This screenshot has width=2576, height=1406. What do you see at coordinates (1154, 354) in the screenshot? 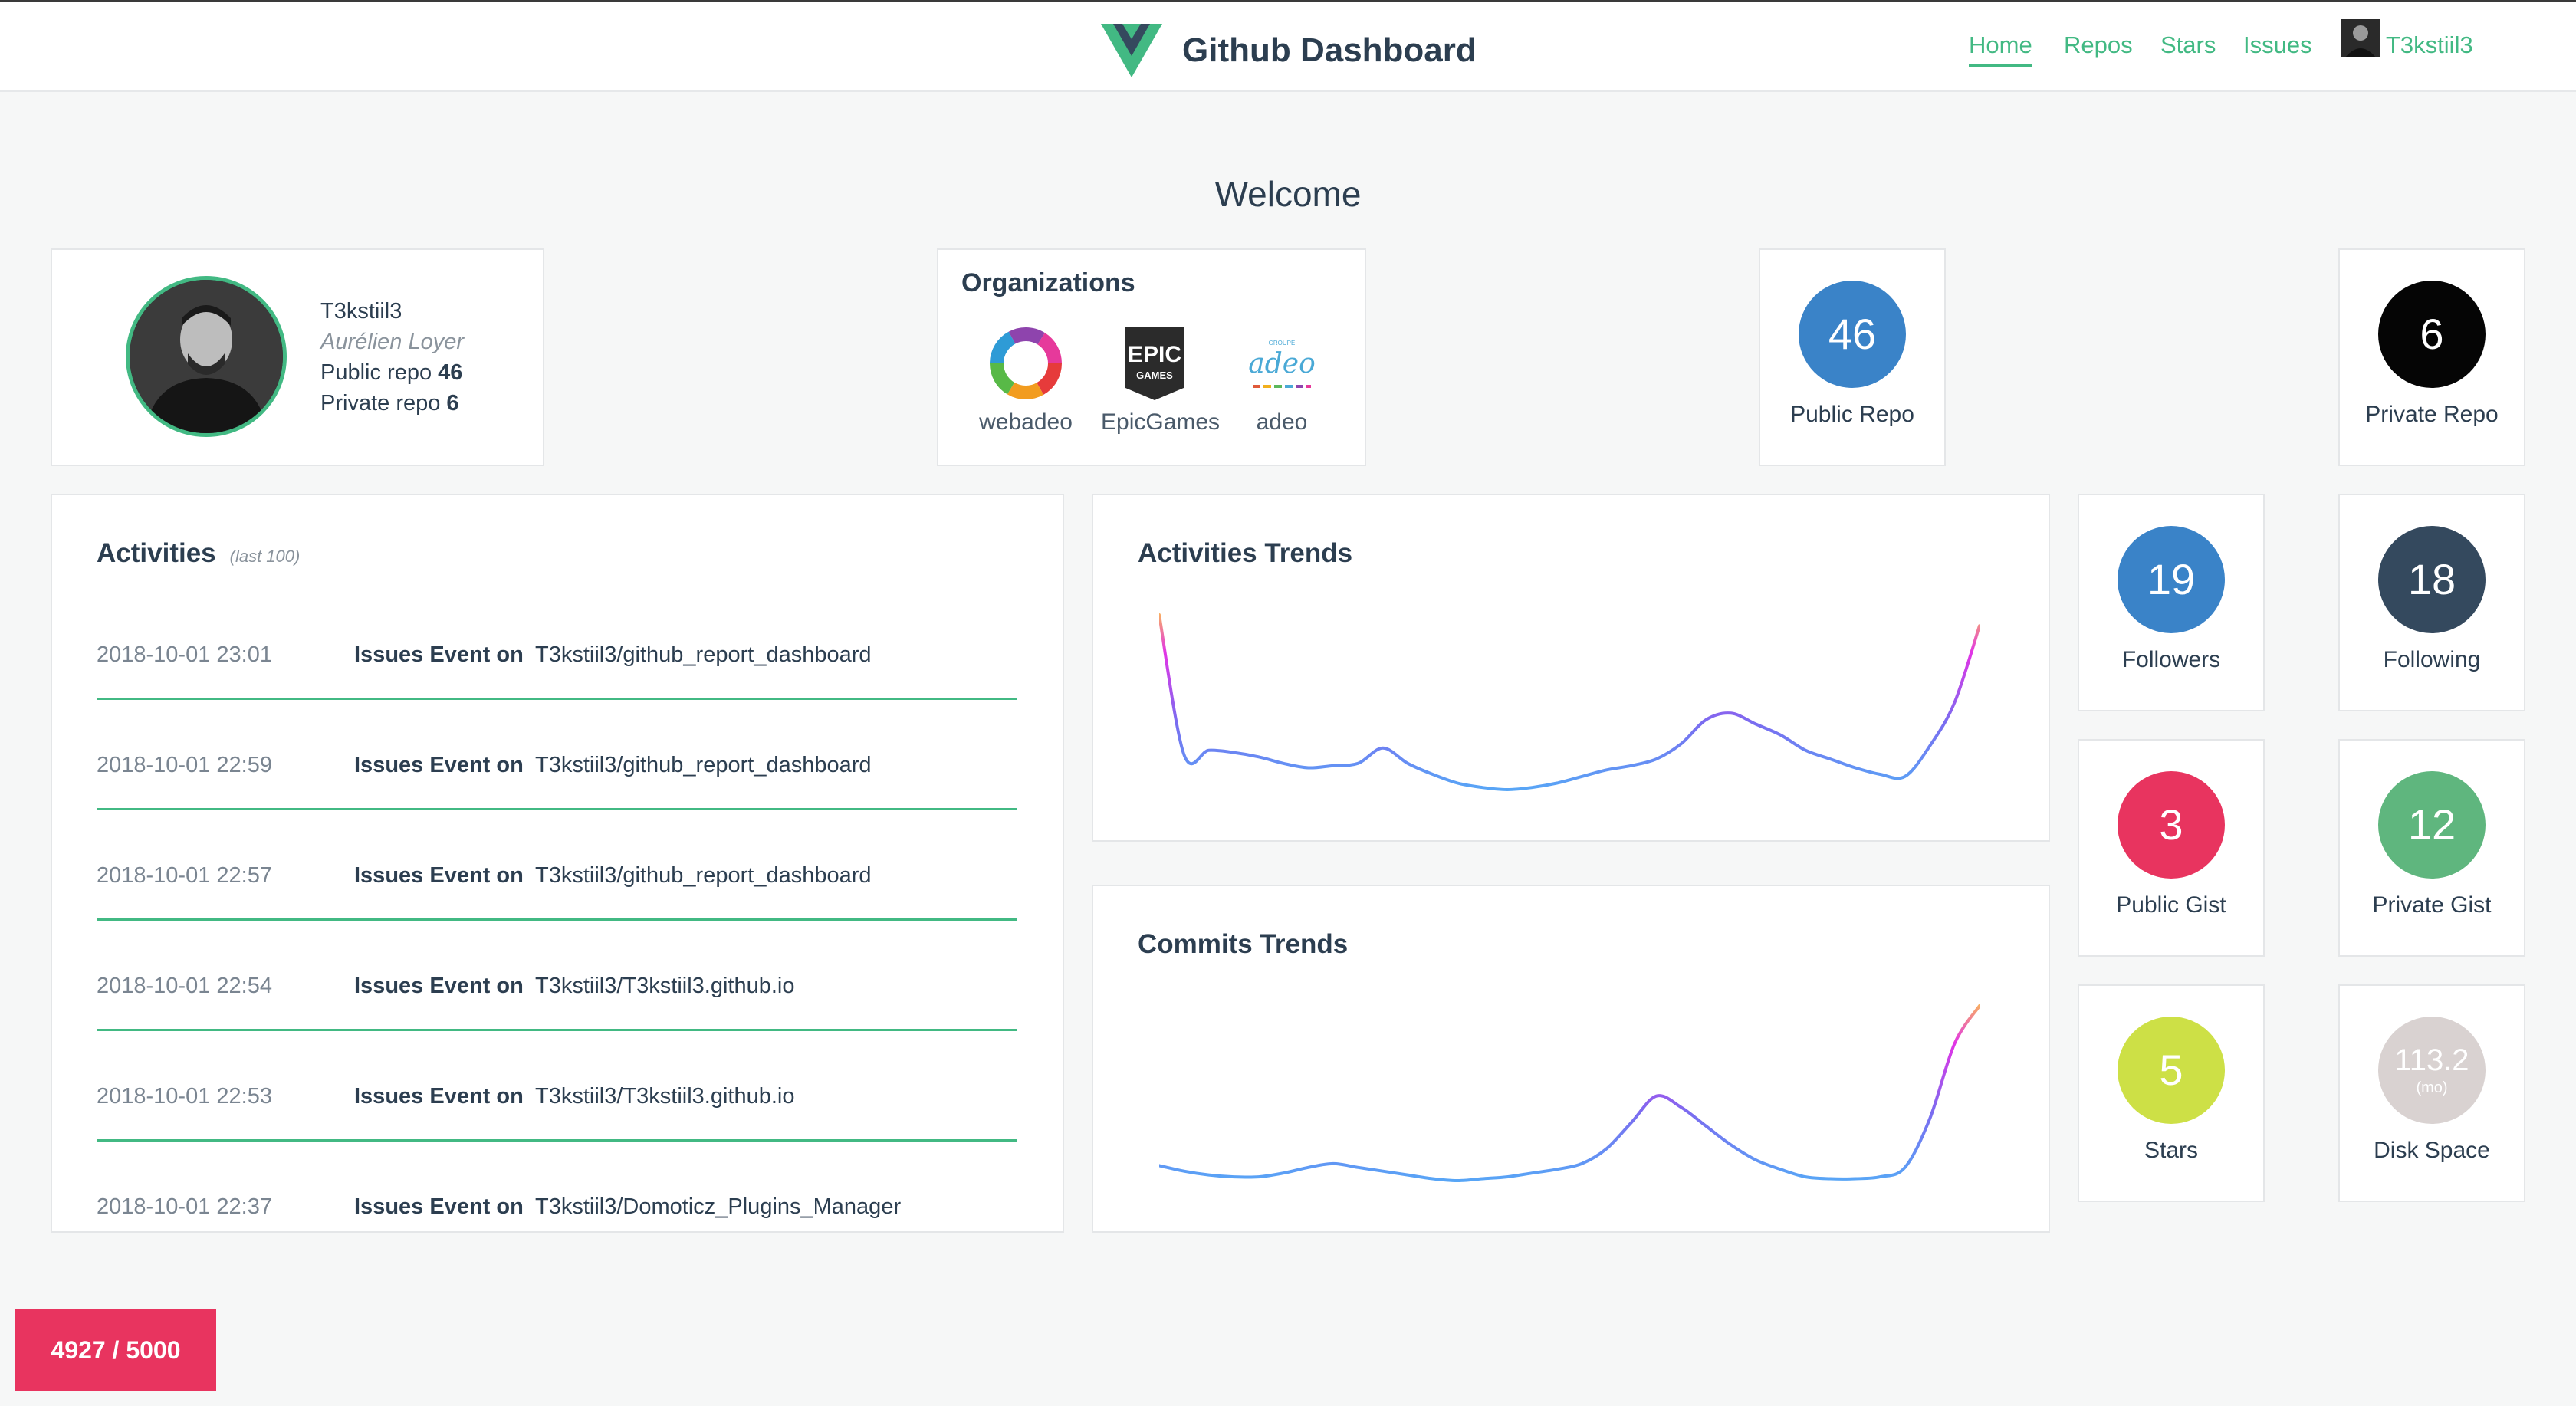
I see `svg-text: EPIC` at bounding box center [1154, 354].